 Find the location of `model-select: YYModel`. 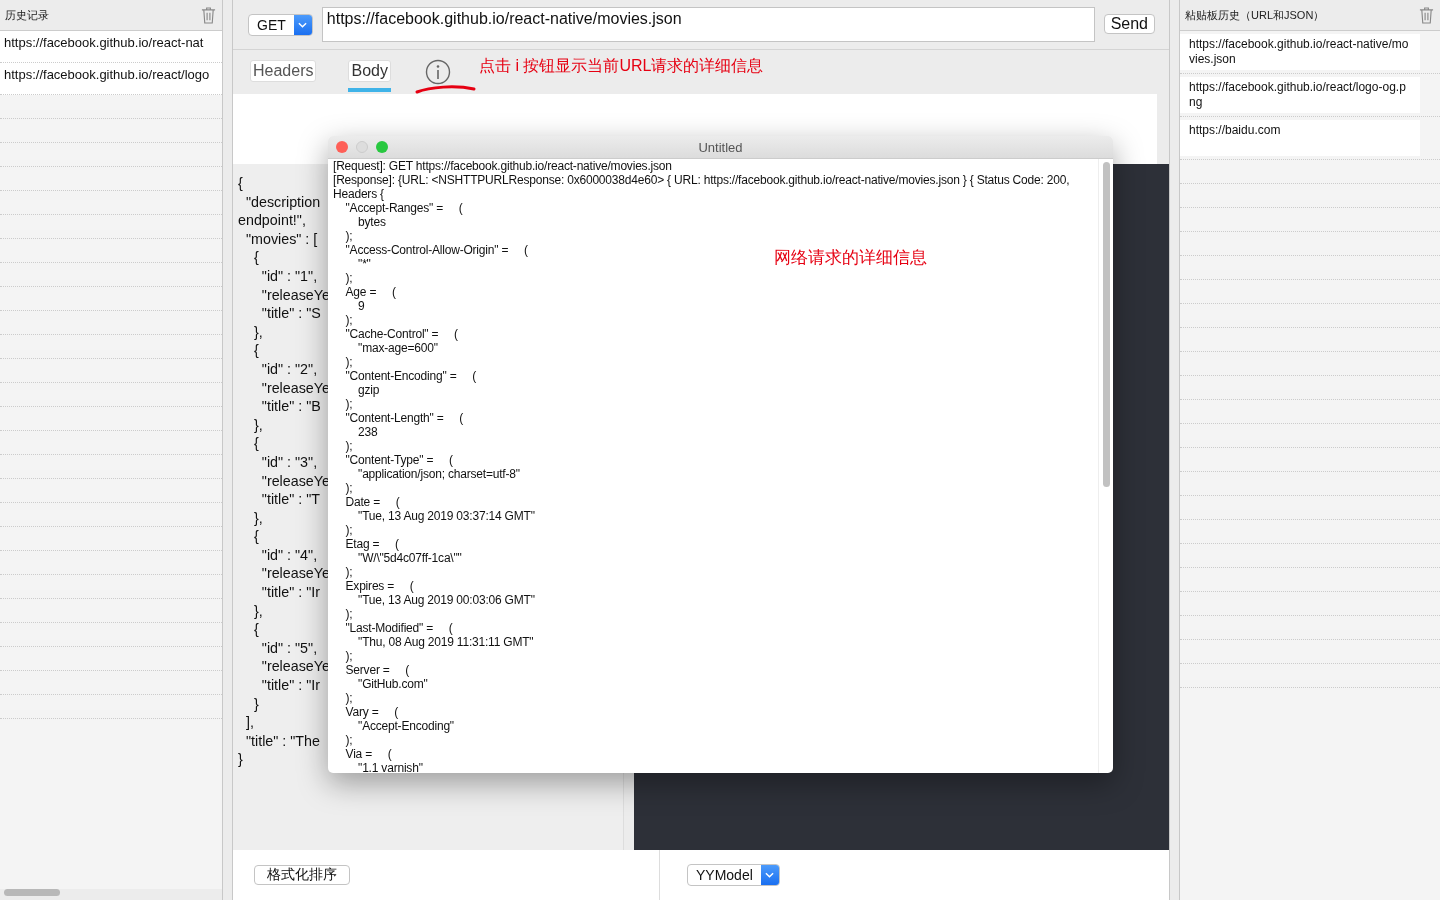

model-select: YYModel is located at coordinates (733, 875).